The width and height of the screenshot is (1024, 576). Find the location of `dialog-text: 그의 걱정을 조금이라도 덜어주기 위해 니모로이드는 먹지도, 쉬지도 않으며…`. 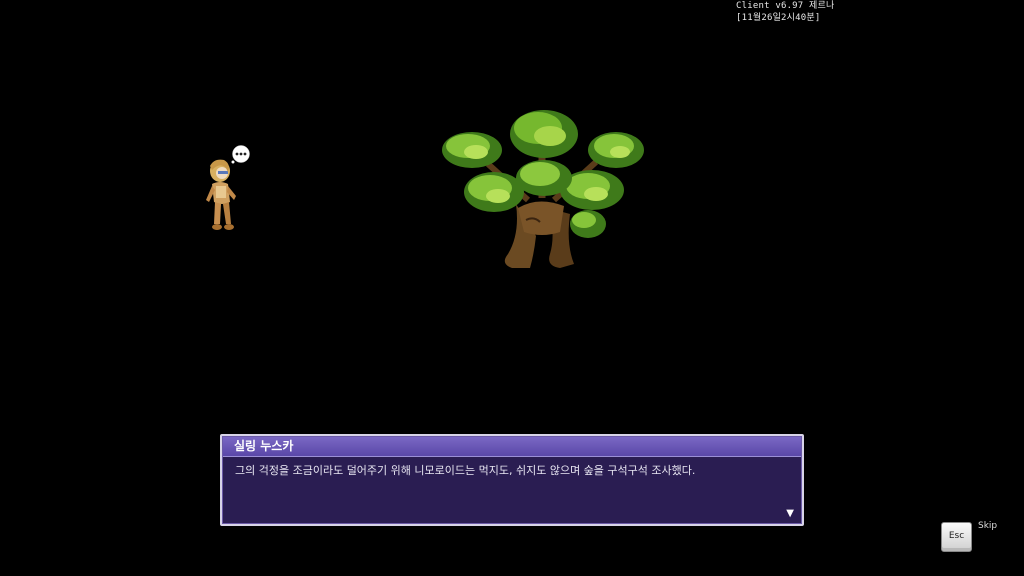

dialog-text: 그의 걱정을 조금이라도 덜어주기 위해 니모로이드는 먹지도, 쉬지도 않으며… is located at coordinates (465, 470).